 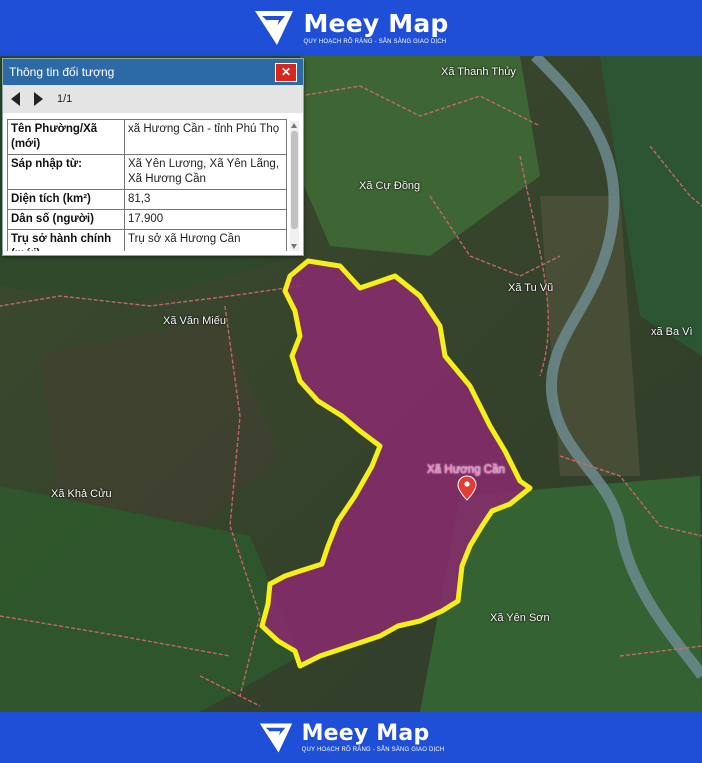 I want to click on label-xa-huong-can: Xã Hương Cần, so click(x=466, y=470).